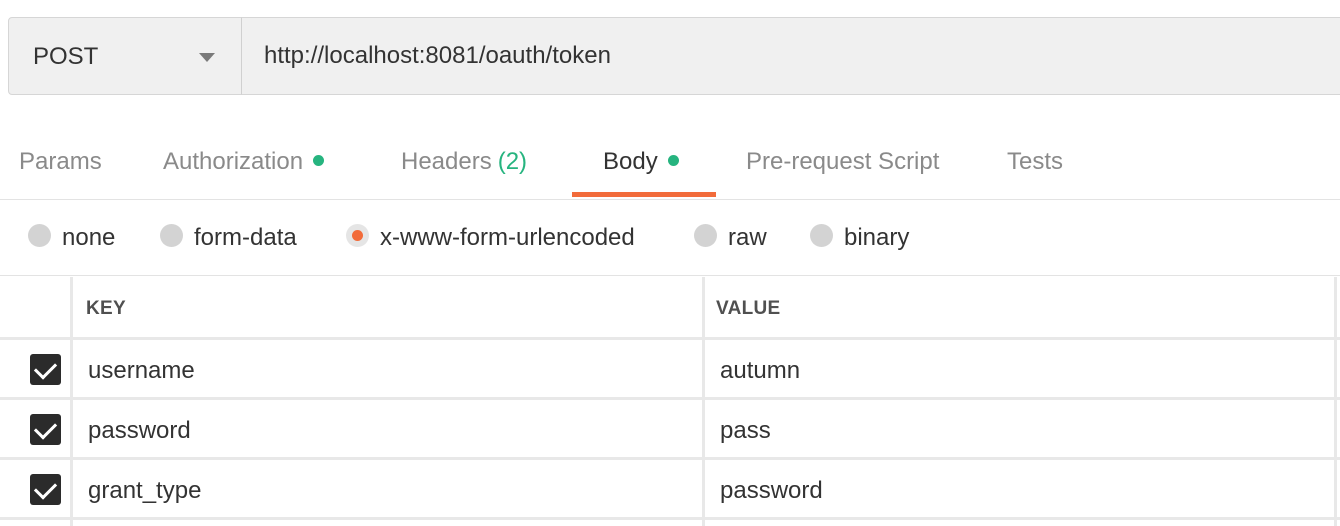 The width and height of the screenshot is (1340, 526). I want to click on radio-binary: binary, so click(859, 238).